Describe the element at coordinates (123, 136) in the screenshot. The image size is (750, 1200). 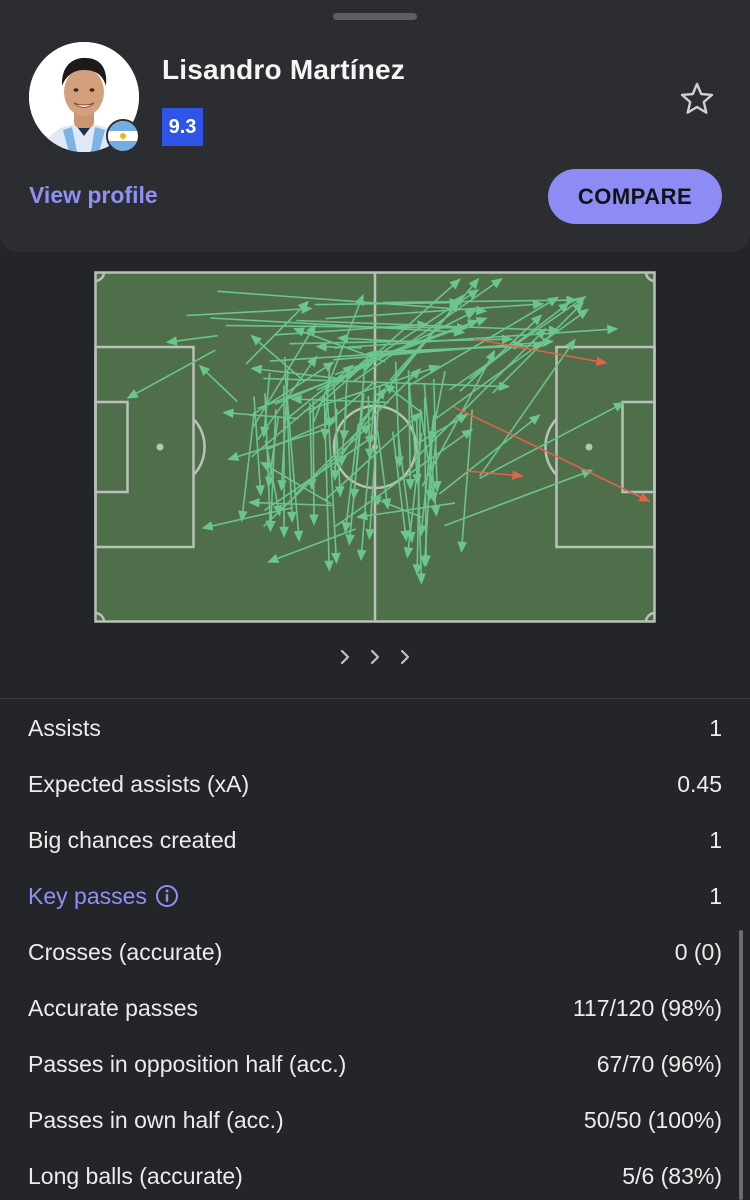
I see `argentina-flag-icon` at that location.